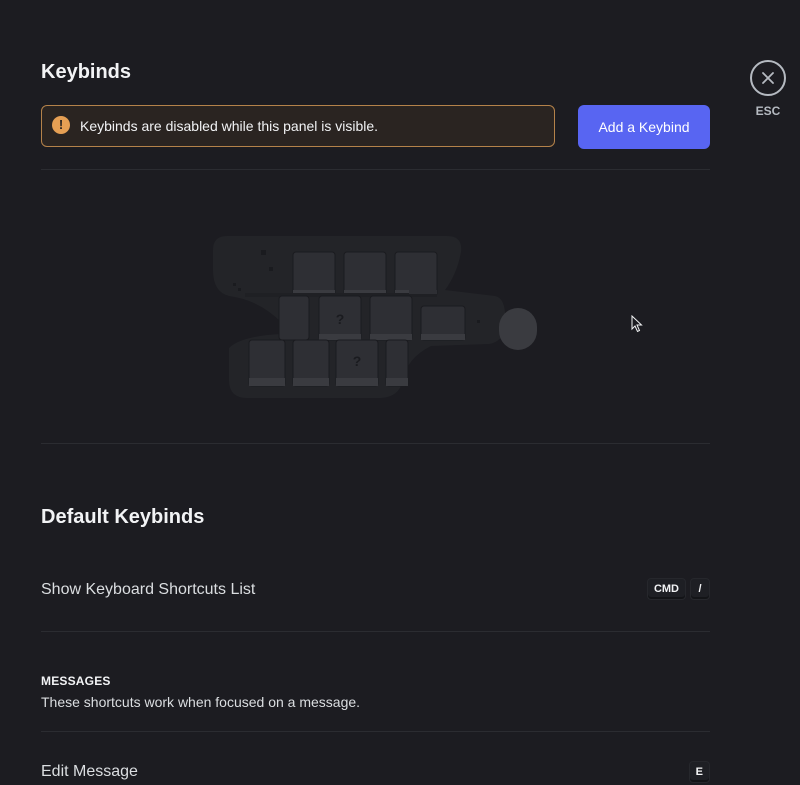  I want to click on esc-label: ESC, so click(768, 111).